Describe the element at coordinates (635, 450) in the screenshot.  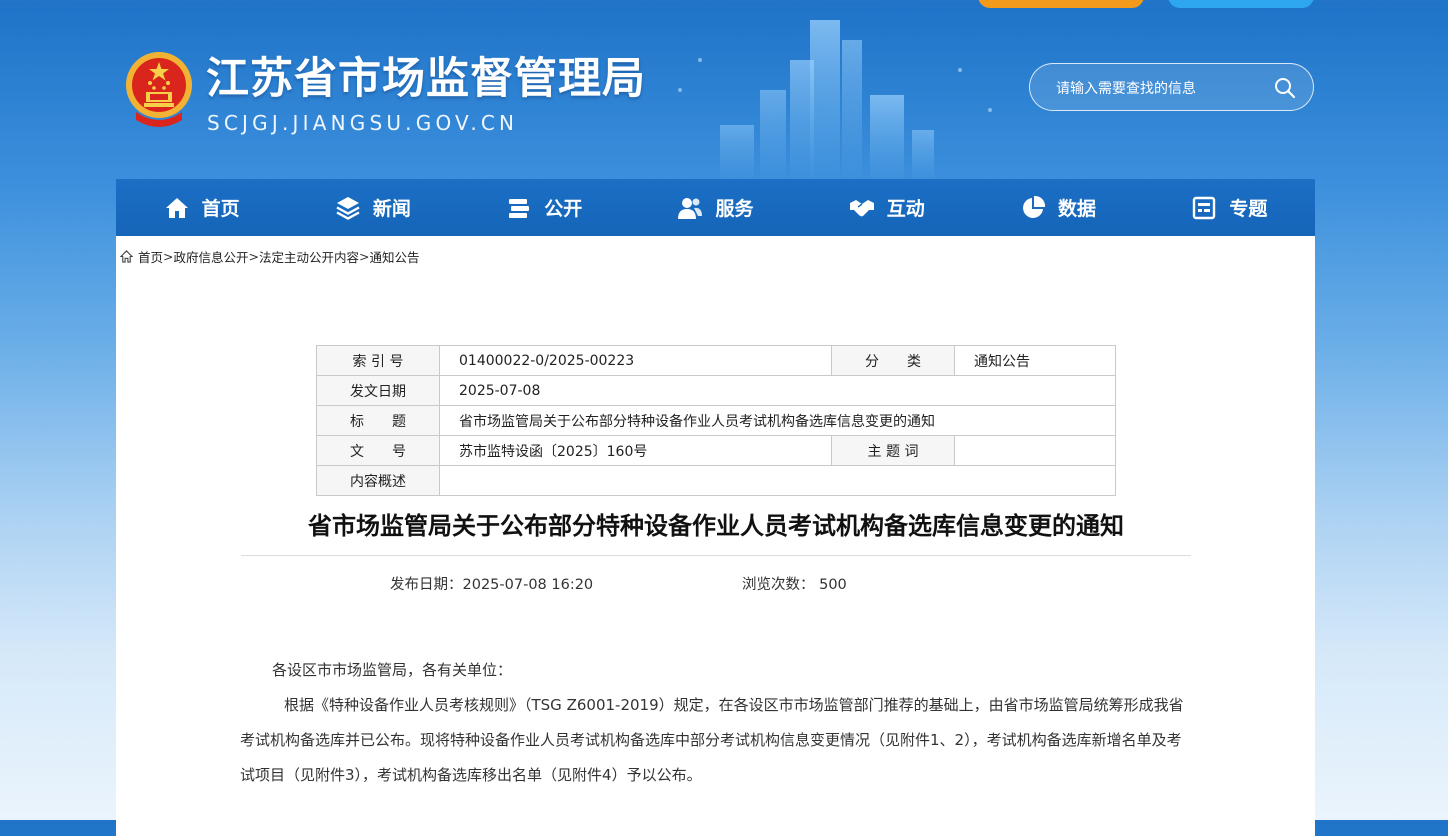
I see `docno-value: 苏市监特设函〔2025〕160号` at that location.